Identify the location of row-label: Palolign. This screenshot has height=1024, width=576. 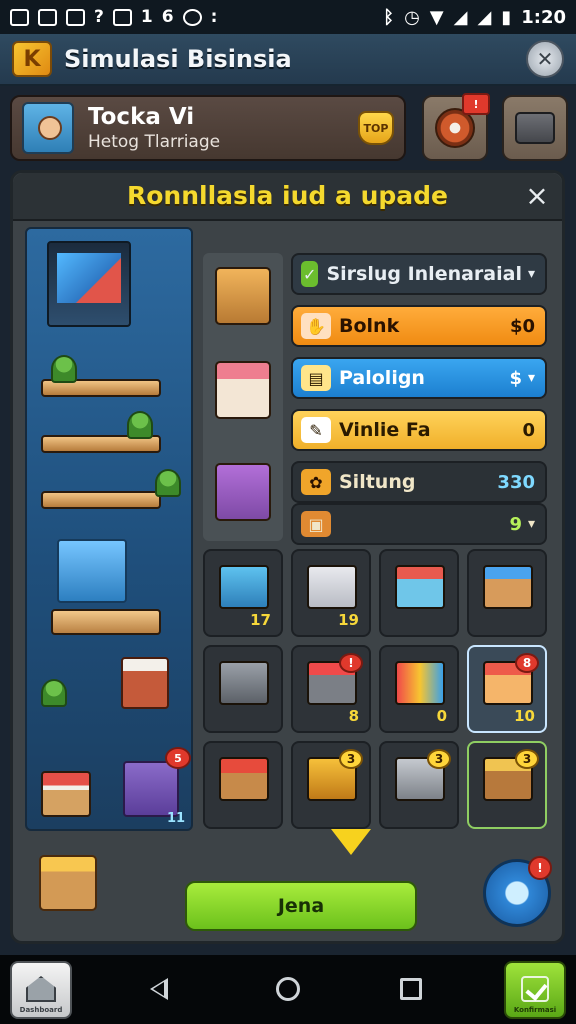
(382, 378).